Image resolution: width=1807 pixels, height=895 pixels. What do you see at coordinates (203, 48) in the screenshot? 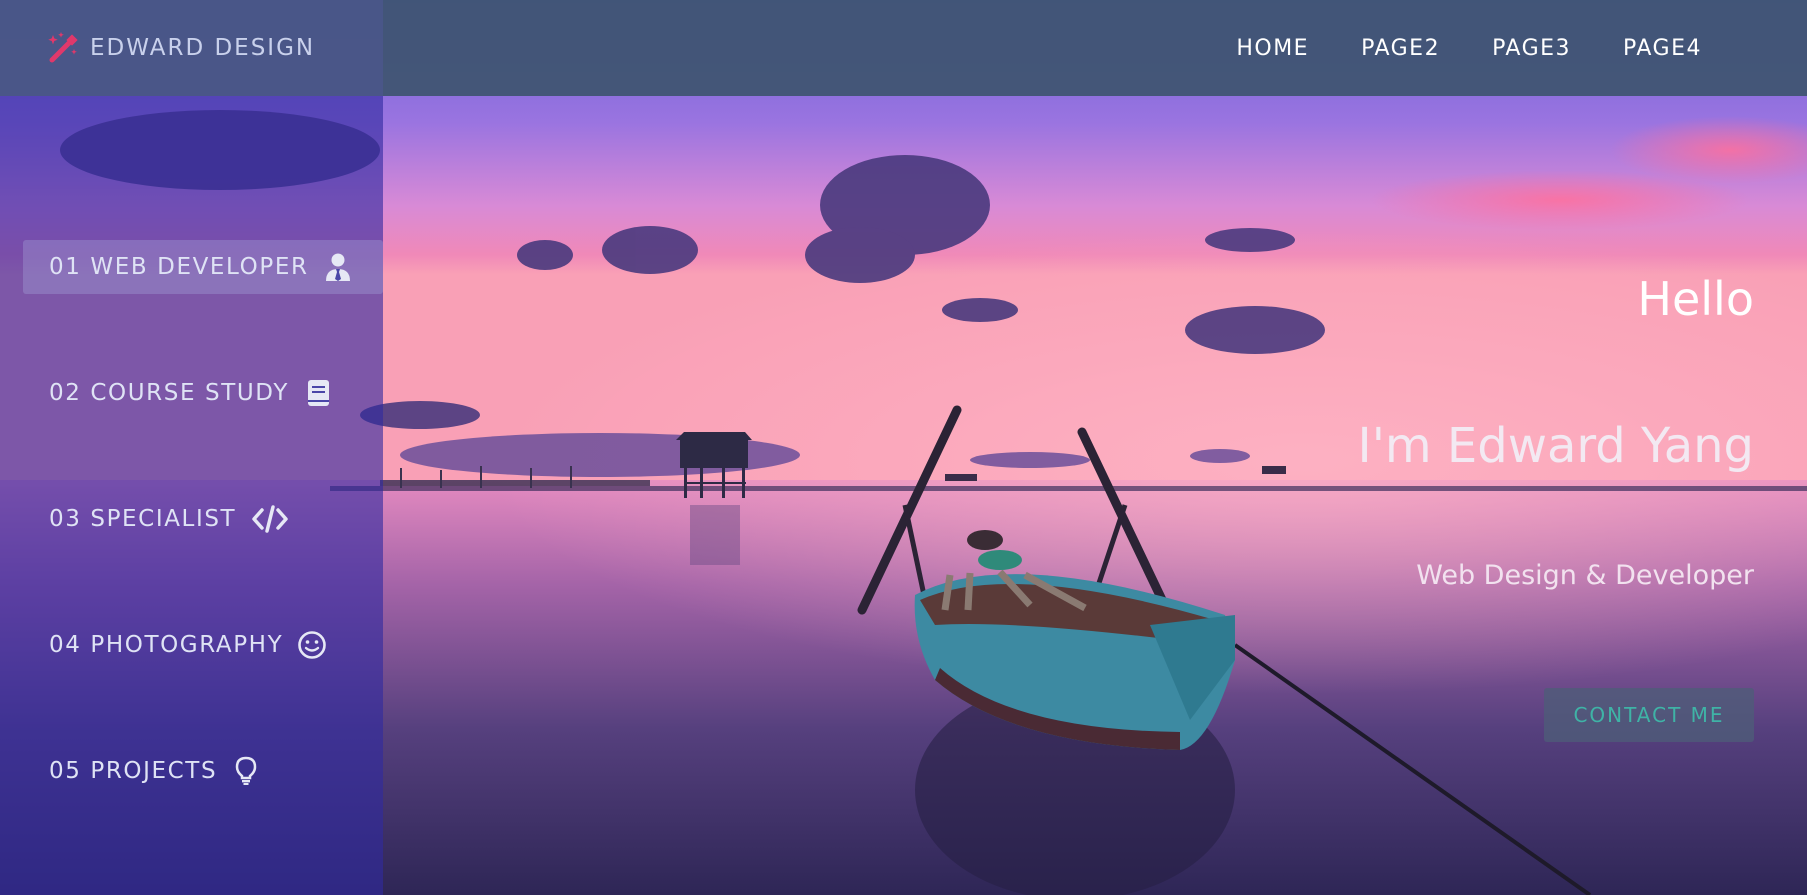
I see `brand-name: EDWARD DESIGN` at bounding box center [203, 48].